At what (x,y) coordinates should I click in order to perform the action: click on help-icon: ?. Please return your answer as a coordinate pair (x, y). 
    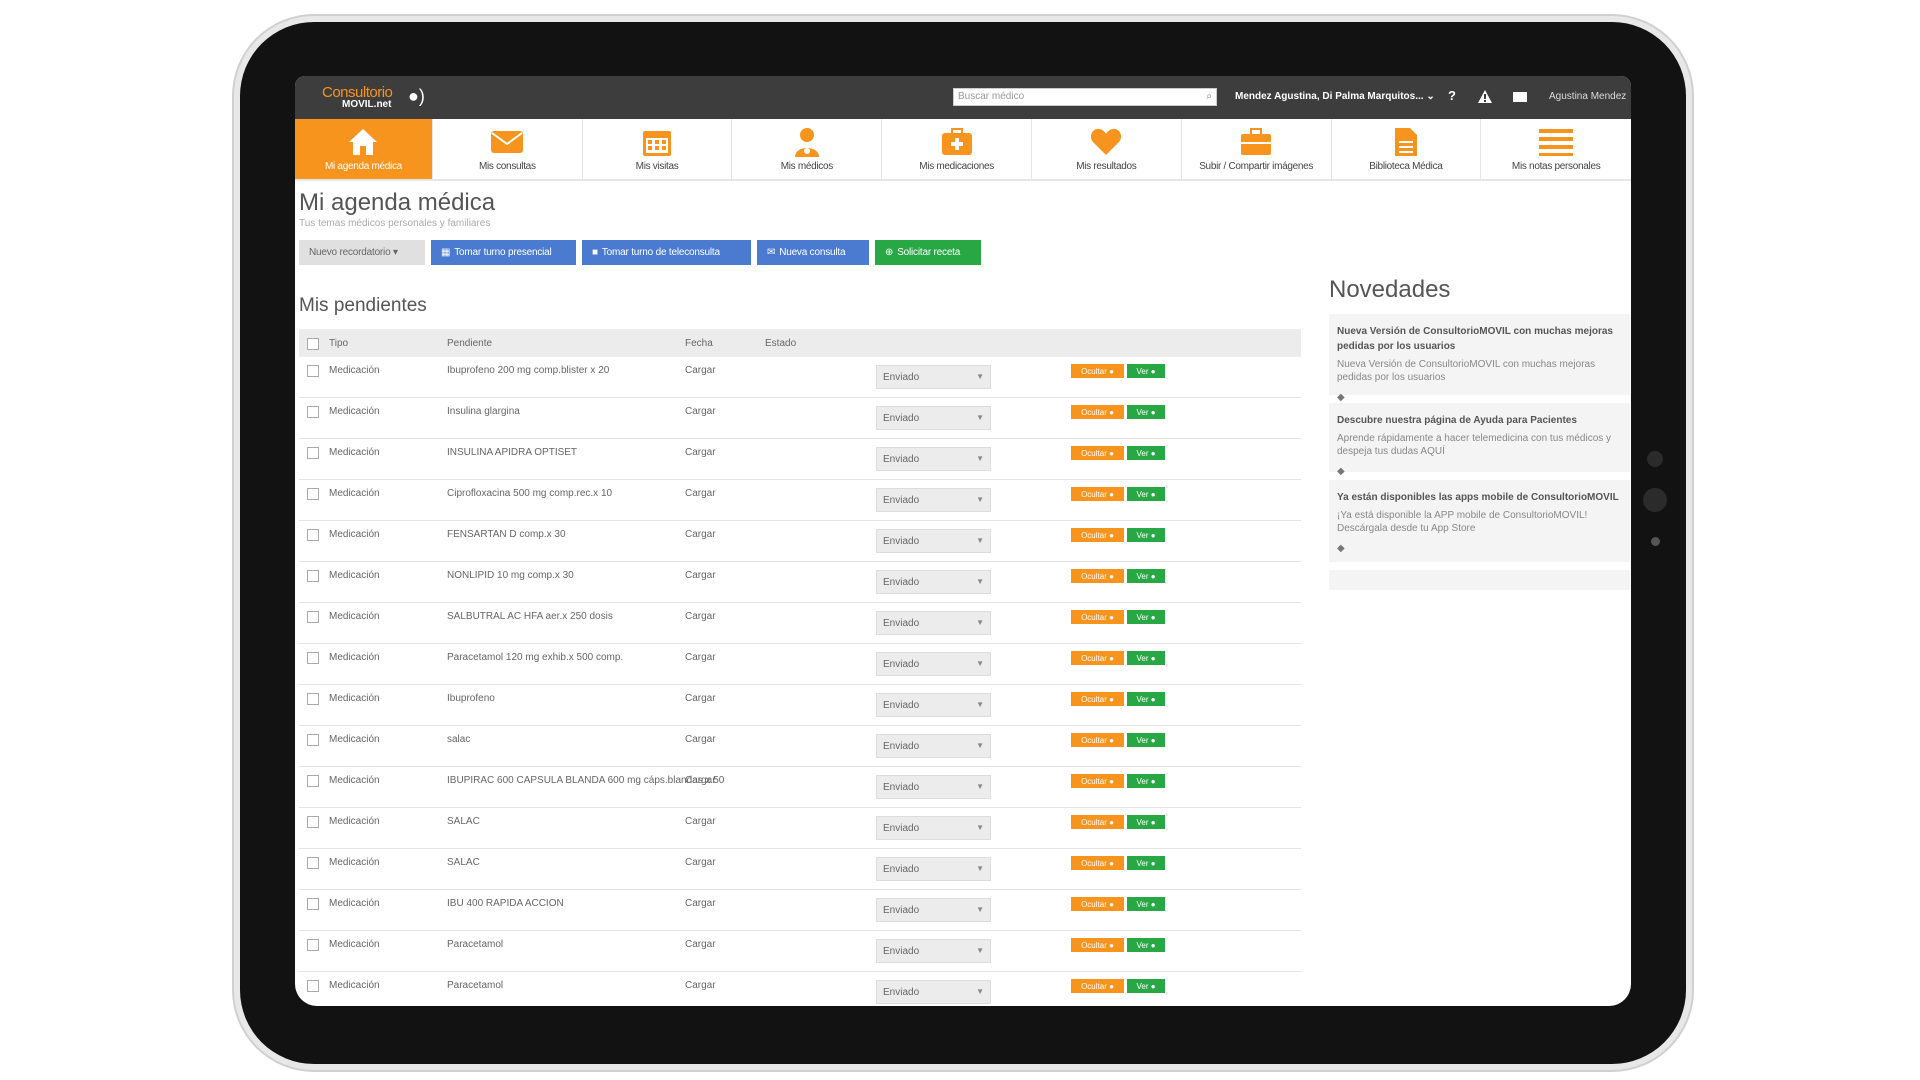
    Looking at the image, I should click on (1452, 95).